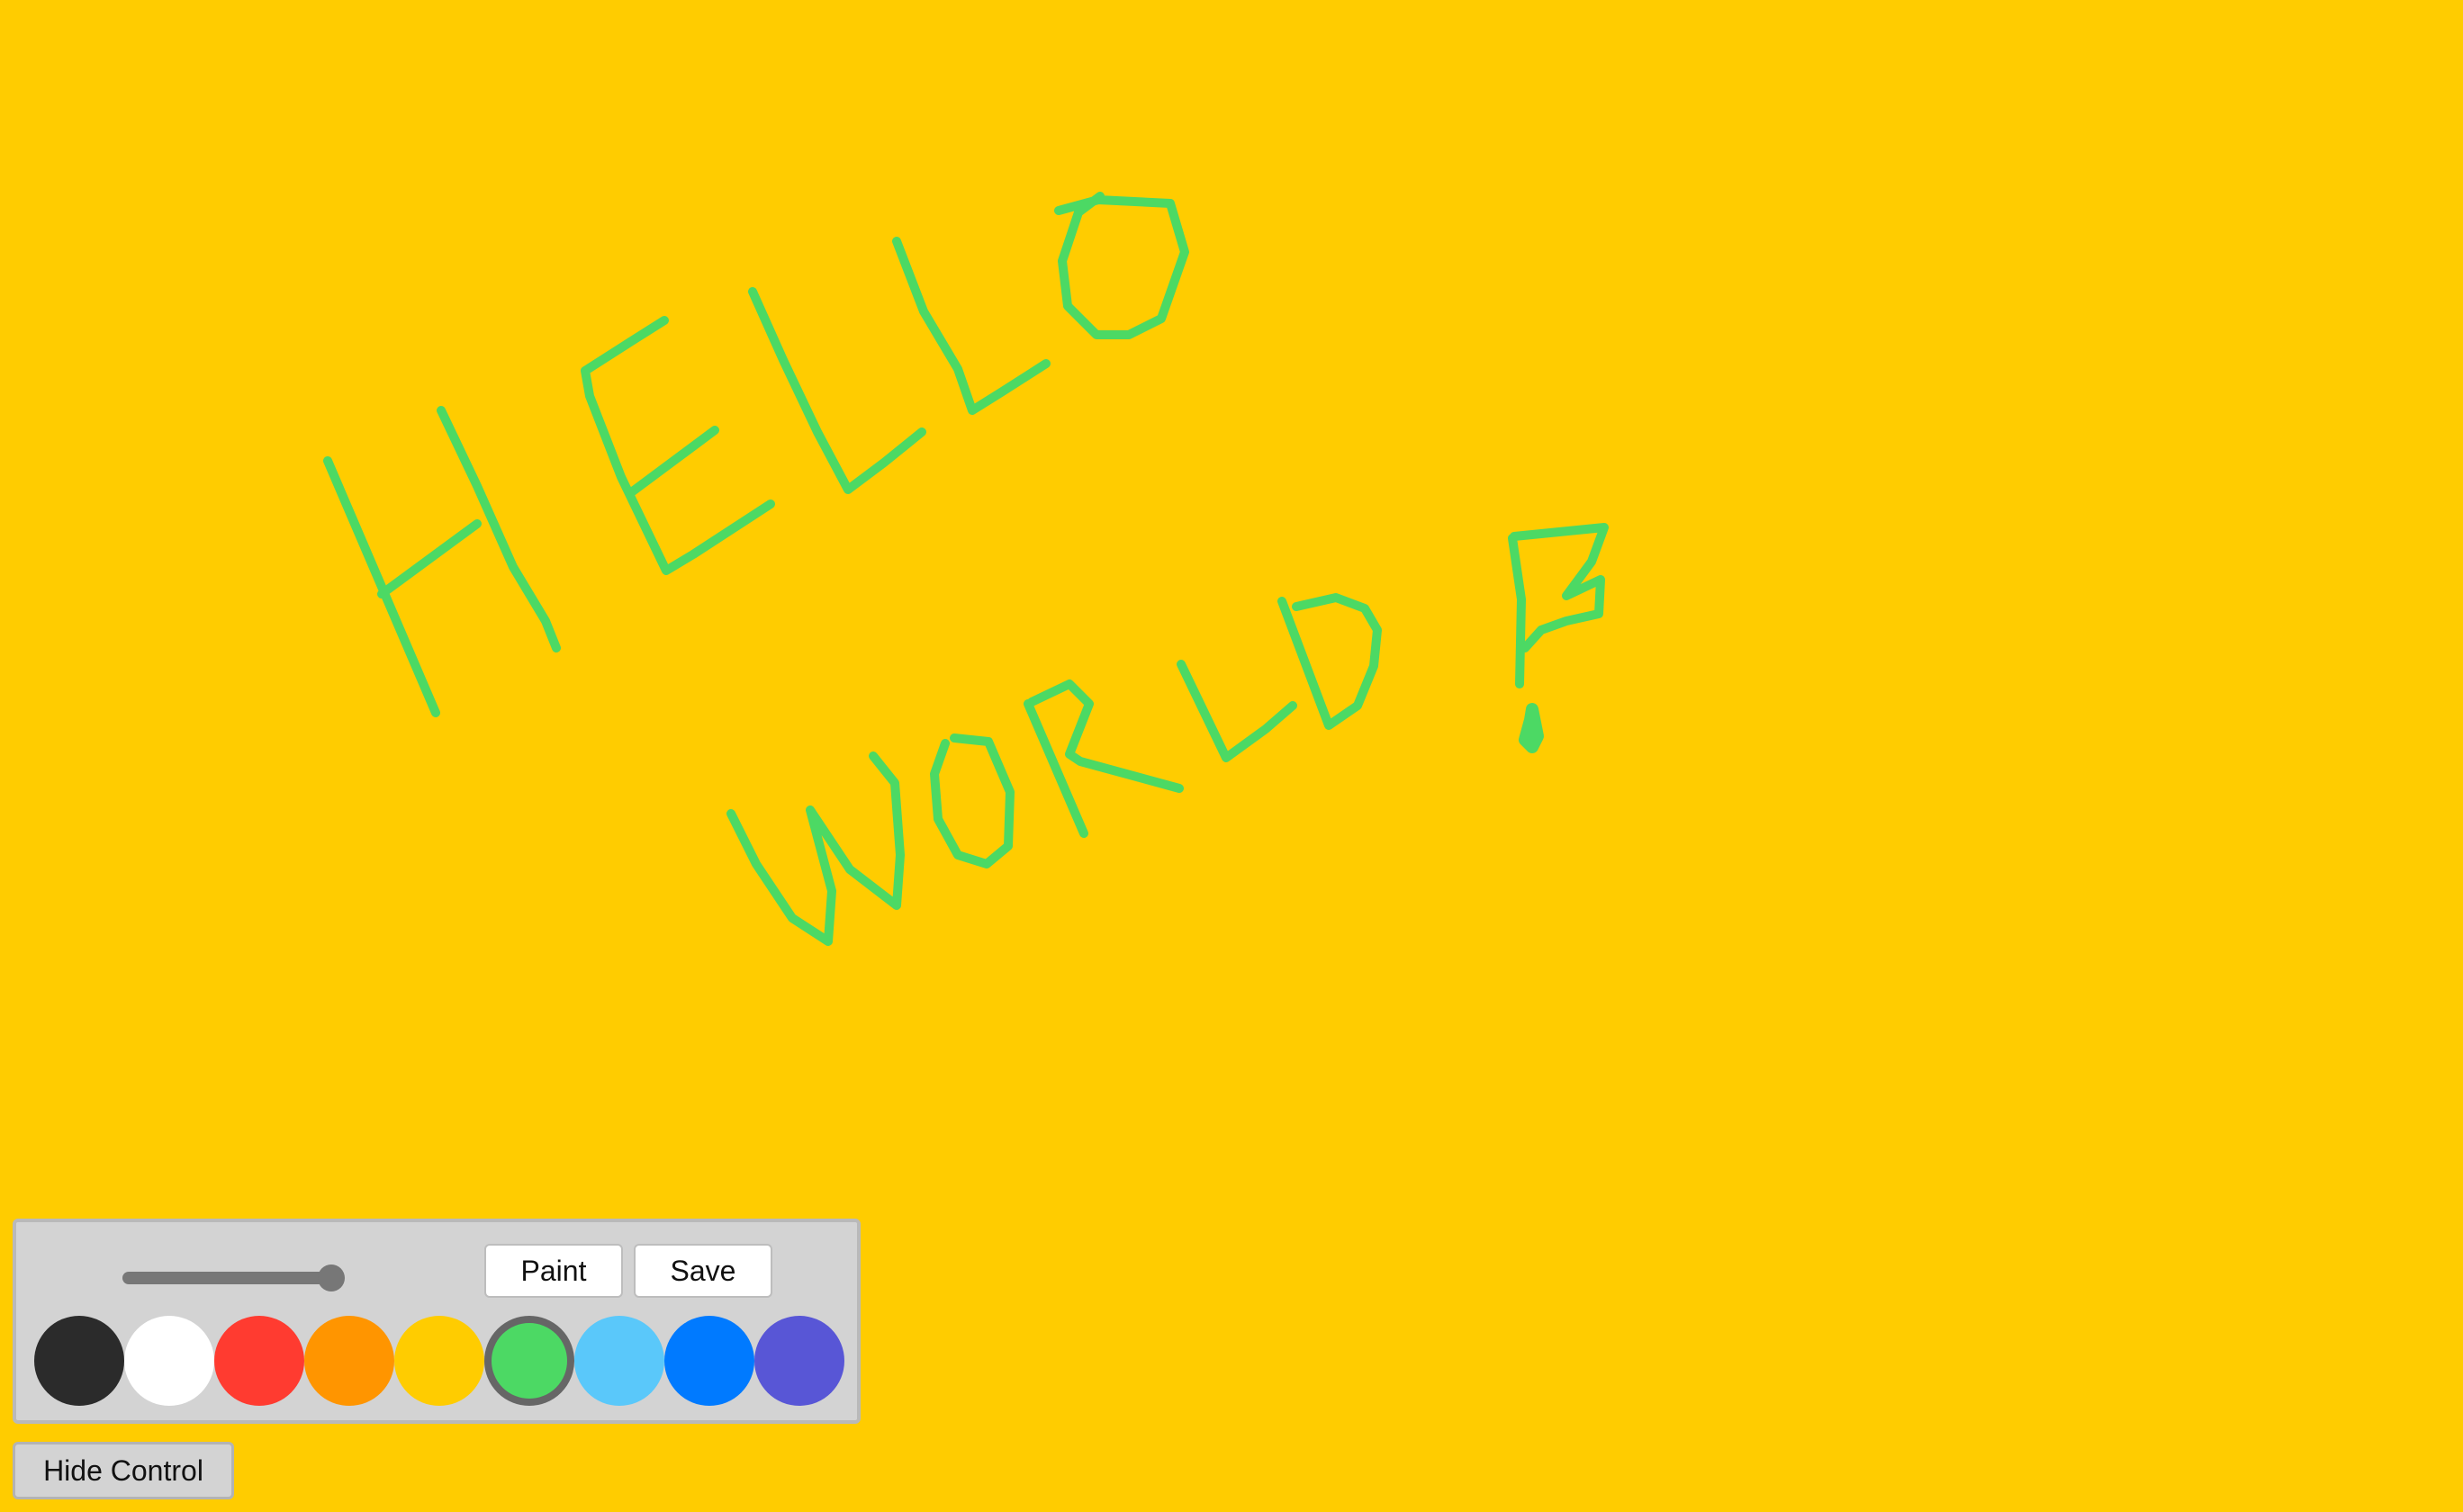 The height and width of the screenshot is (1512, 2463). I want to click on control-panel: Paint Save, so click(437, 1322).